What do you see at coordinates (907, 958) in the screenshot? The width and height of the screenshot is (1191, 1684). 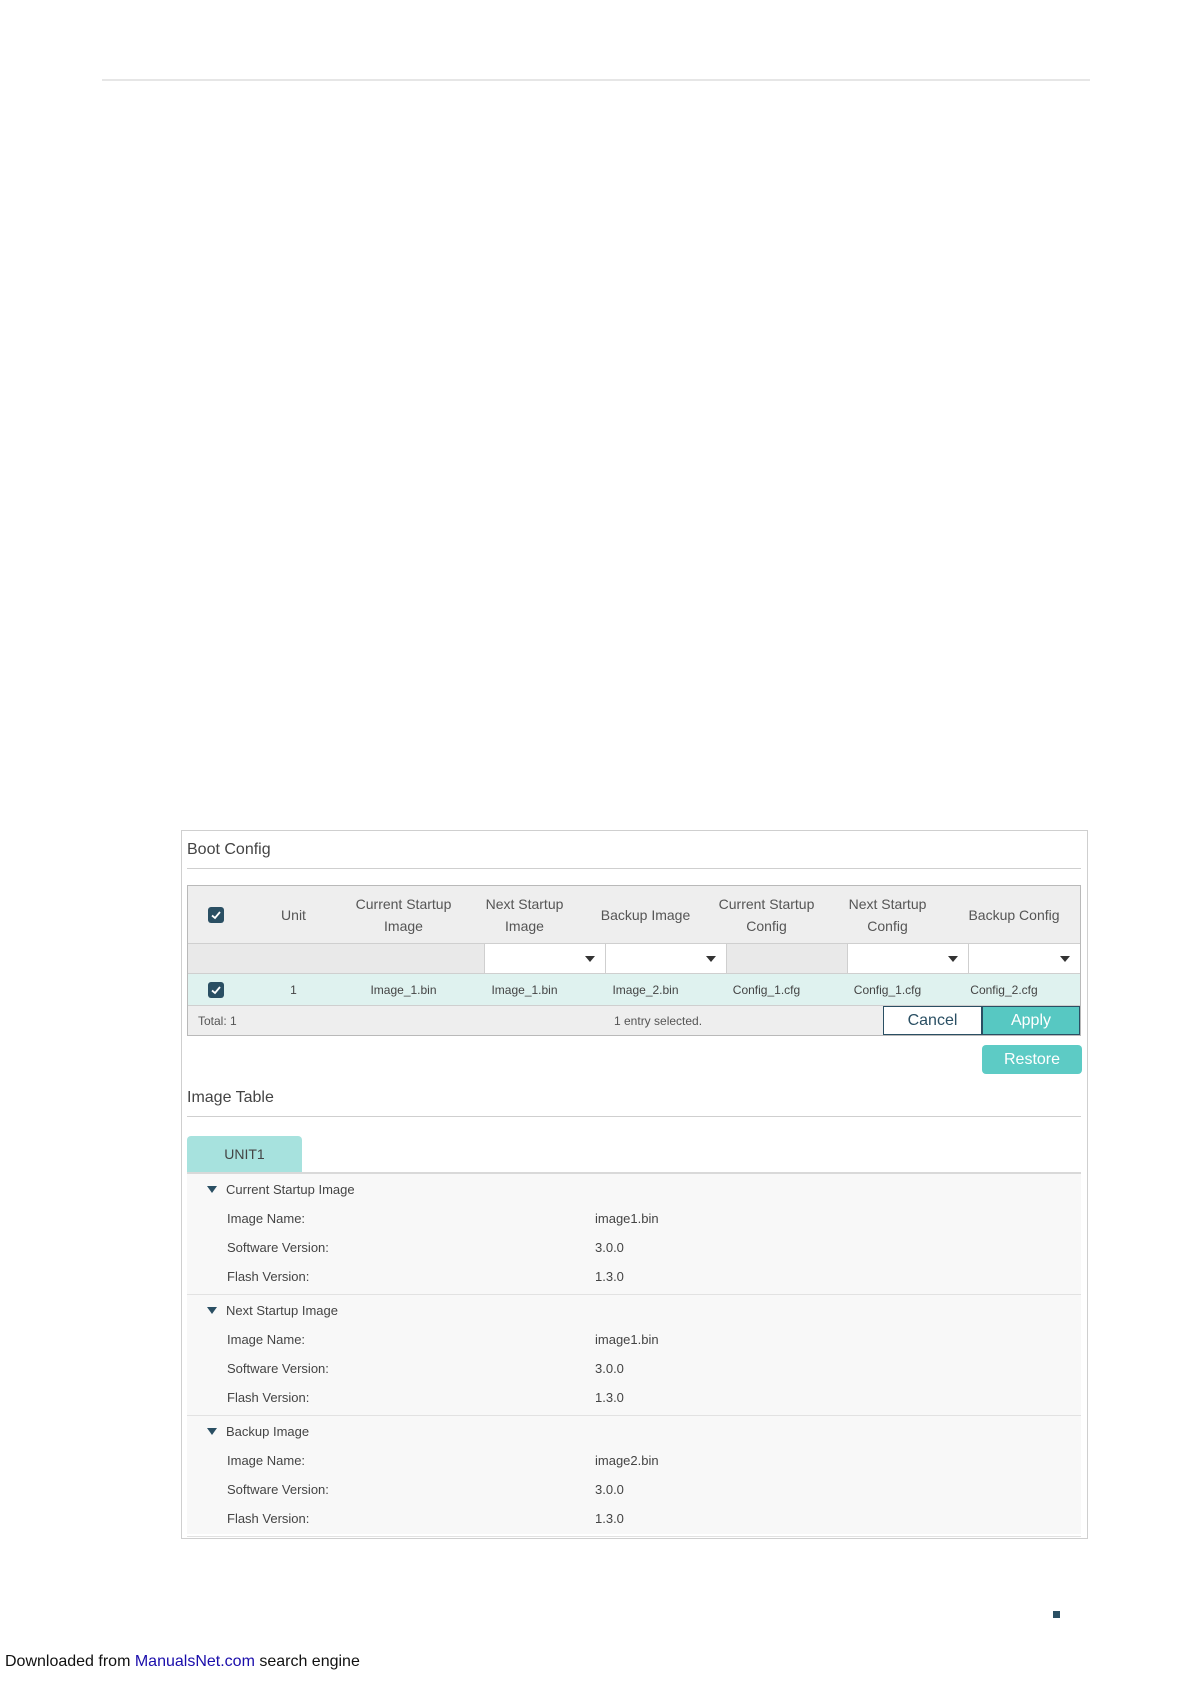 I see `next-startup-config-select` at bounding box center [907, 958].